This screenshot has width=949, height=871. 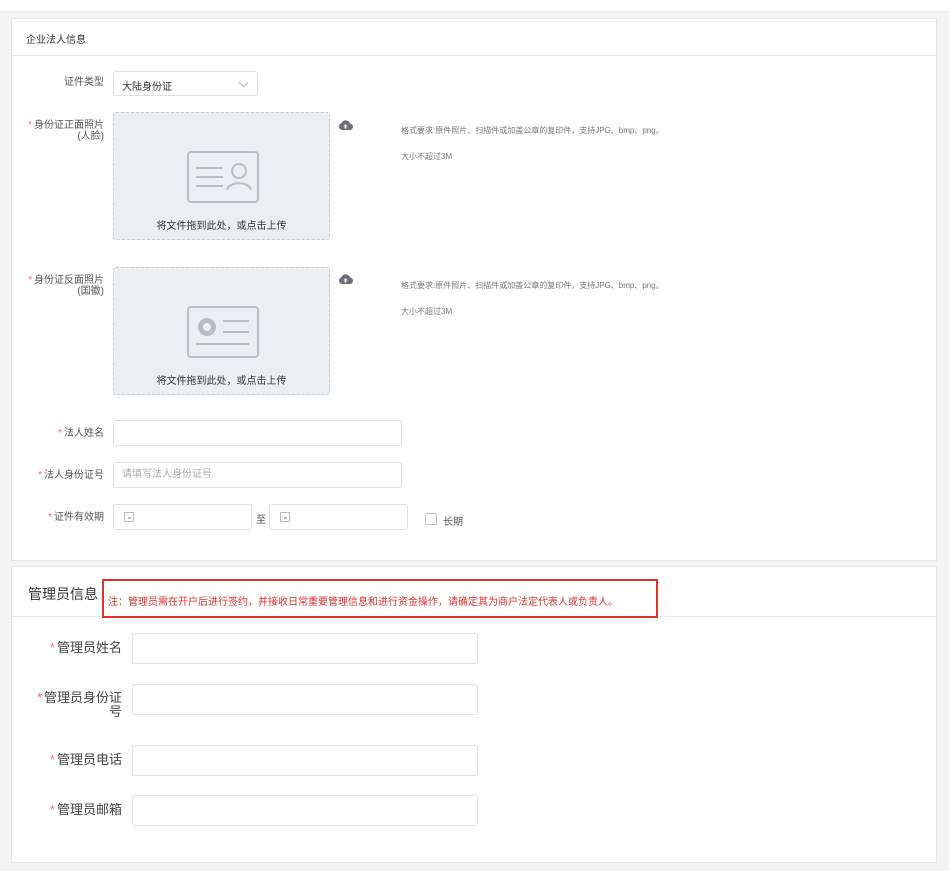 I want to click on date-separator: 至, so click(x=261, y=520).